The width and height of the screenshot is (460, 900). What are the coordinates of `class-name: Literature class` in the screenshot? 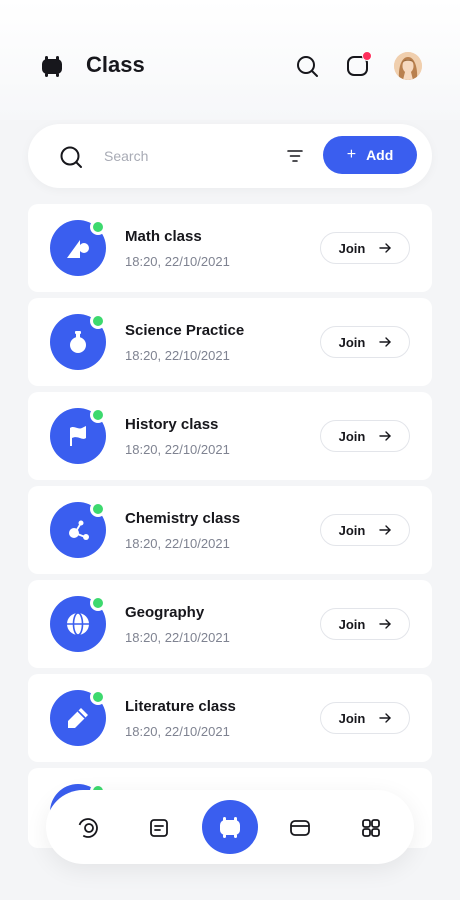 It's located at (180, 706).